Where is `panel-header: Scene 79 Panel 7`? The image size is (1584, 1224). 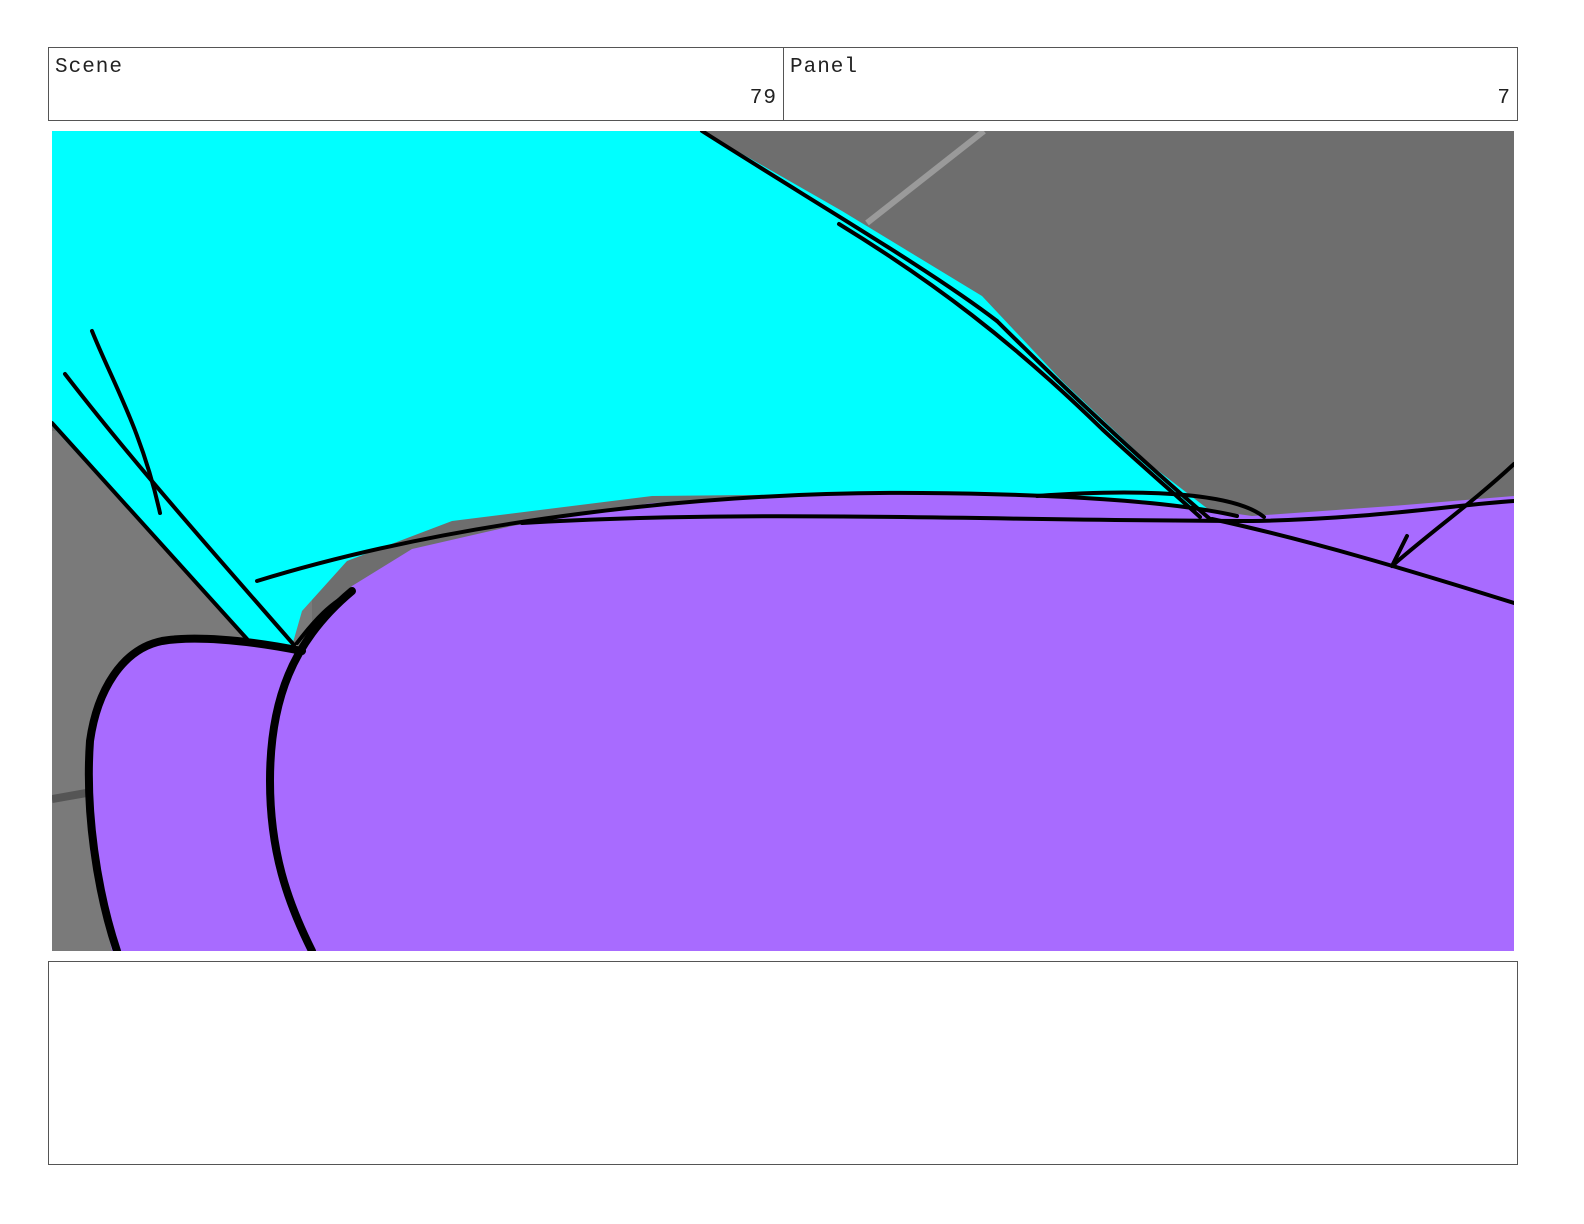
panel-header: Scene 79 Panel 7 is located at coordinates (783, 84).